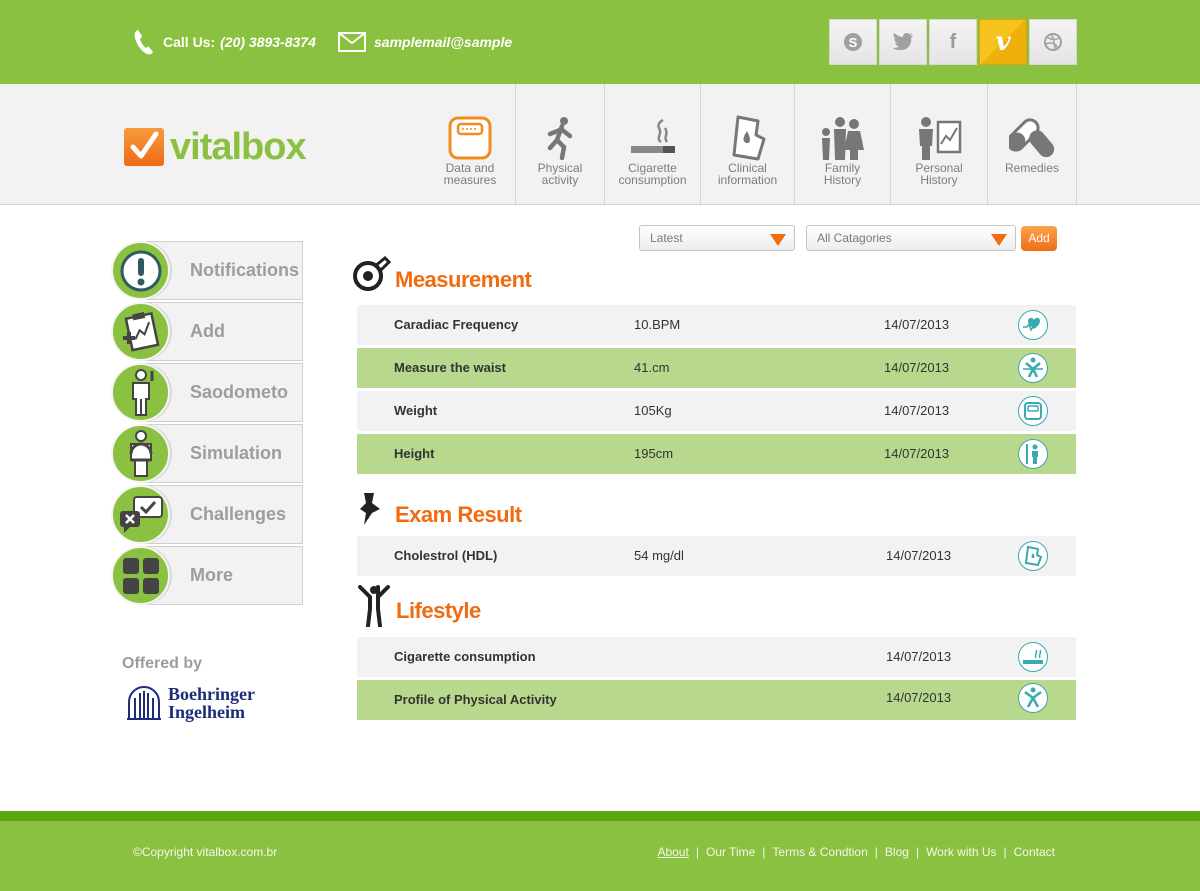 The width and height of the screenshot is (1200, 891). What do you see at coordinates (140, 453) in the screenshot?
I see `simulation-icon` at bounding box center [140, 453].